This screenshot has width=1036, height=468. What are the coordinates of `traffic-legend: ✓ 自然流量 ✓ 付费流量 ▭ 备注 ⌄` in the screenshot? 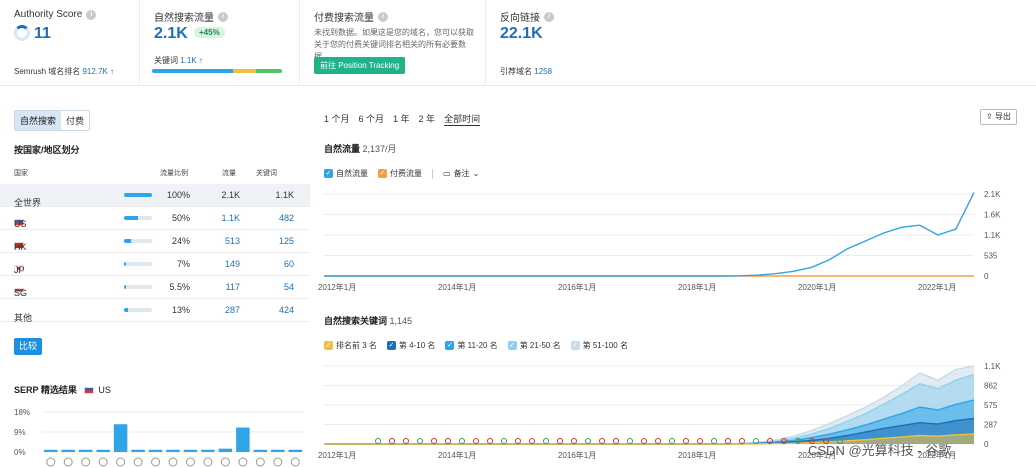 It's located at (401, 173).